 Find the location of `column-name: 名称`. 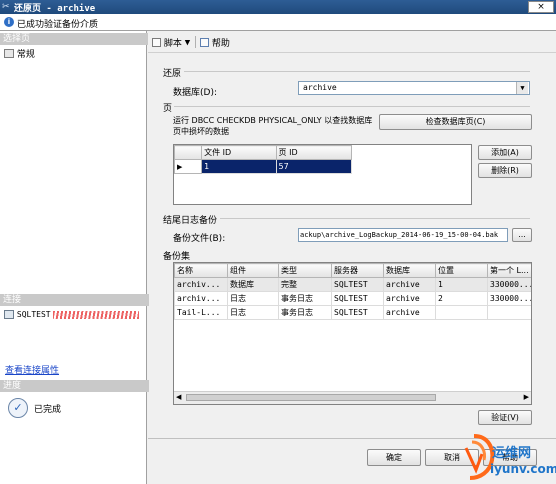

column-name: 名称 is located at coordinates (201, 270).